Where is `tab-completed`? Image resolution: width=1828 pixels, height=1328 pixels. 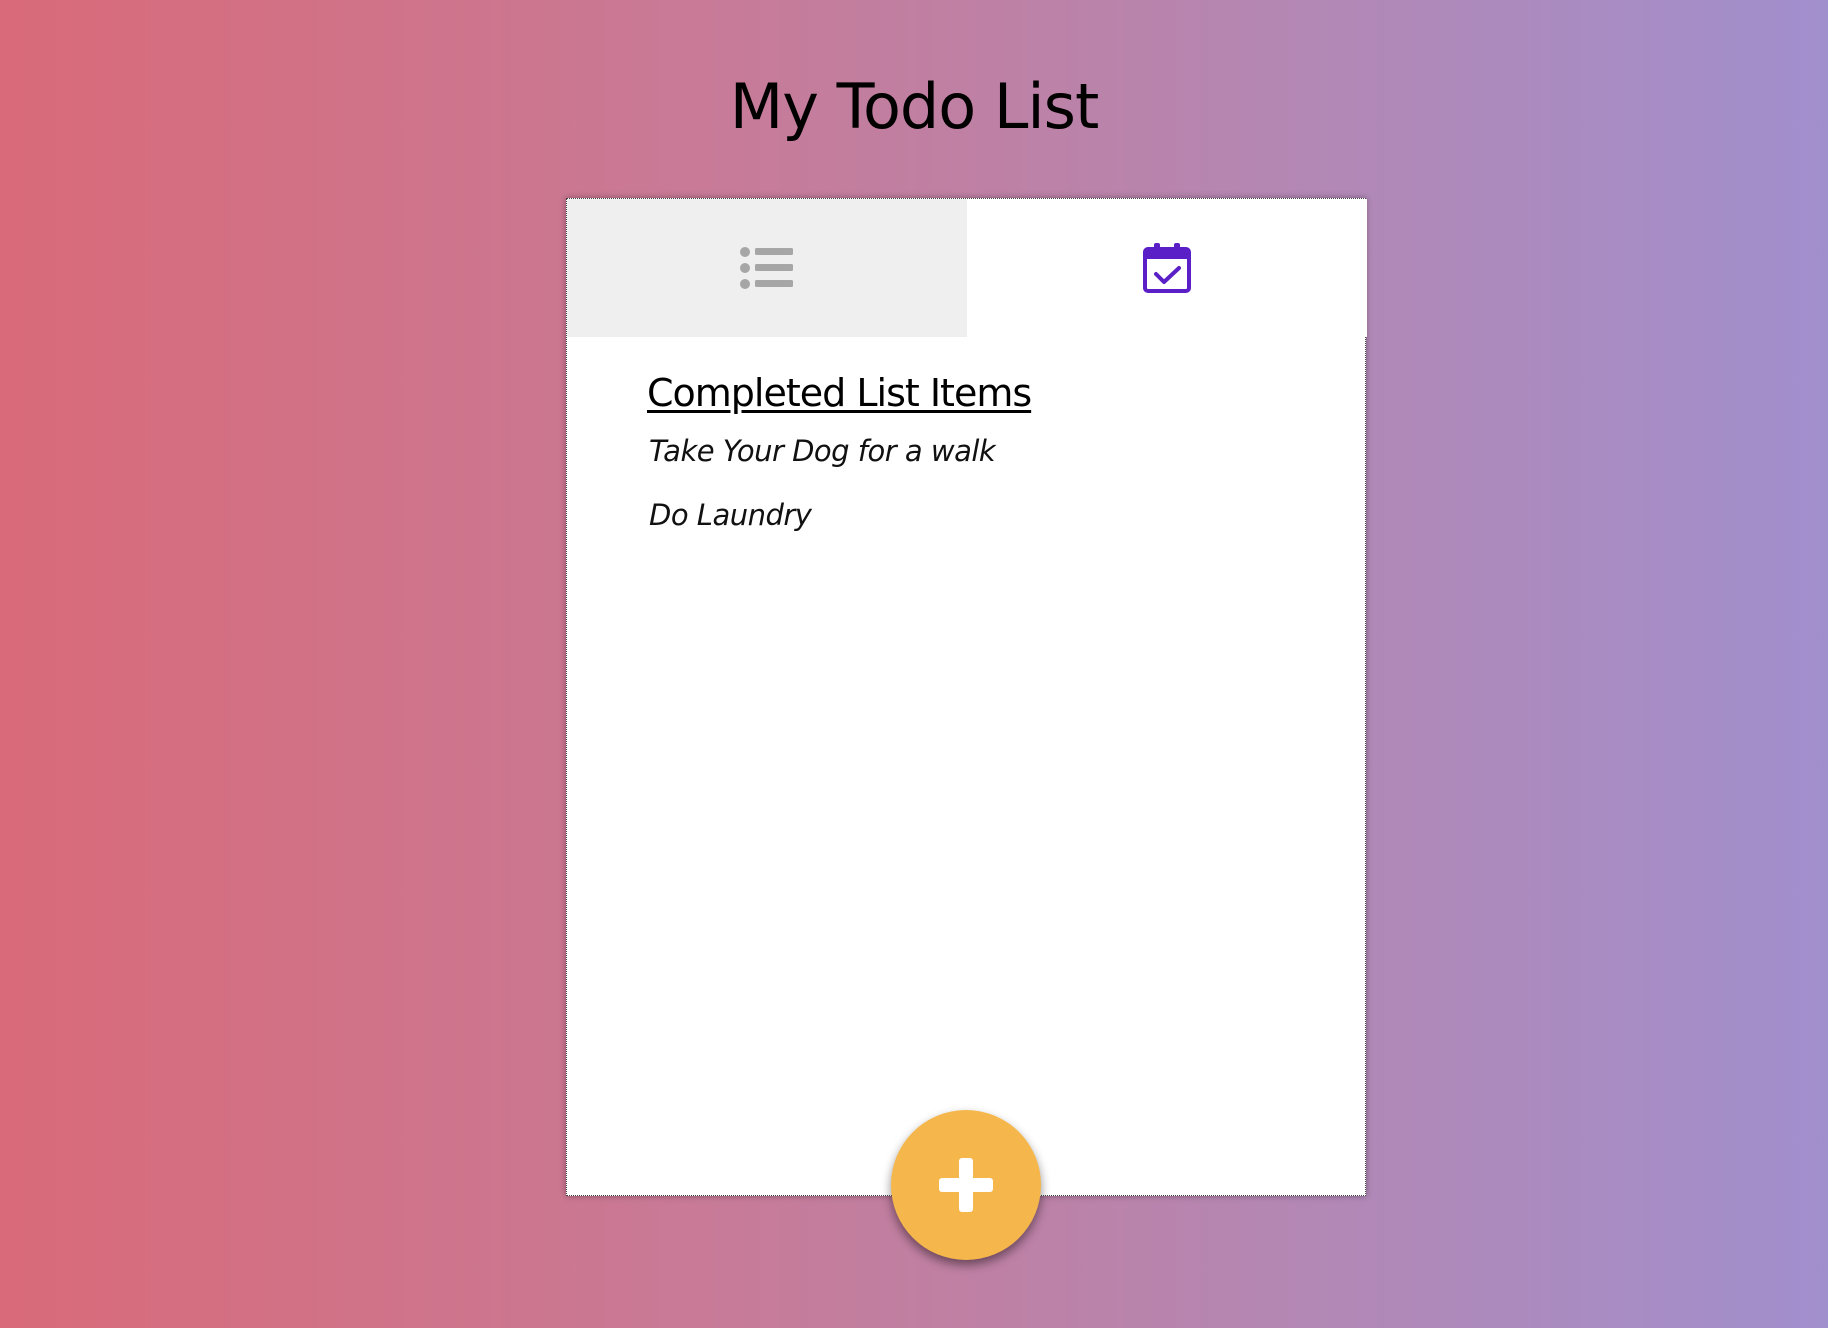
tab-completed is located at coordinates (1167, 268).